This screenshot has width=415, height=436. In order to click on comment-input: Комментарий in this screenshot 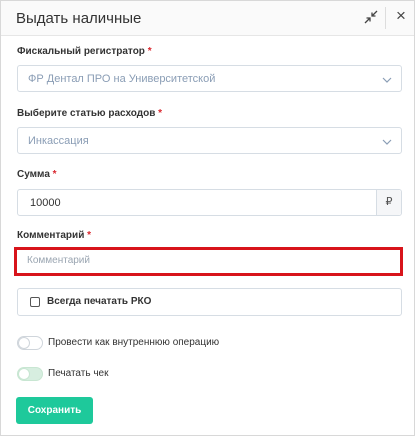, I will do `click(208, 261)`.